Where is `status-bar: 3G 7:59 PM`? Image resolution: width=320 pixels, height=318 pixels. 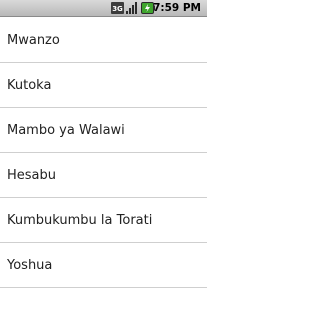 status-bar: 3G 7:59 PM is located at coordinates (103, 8).